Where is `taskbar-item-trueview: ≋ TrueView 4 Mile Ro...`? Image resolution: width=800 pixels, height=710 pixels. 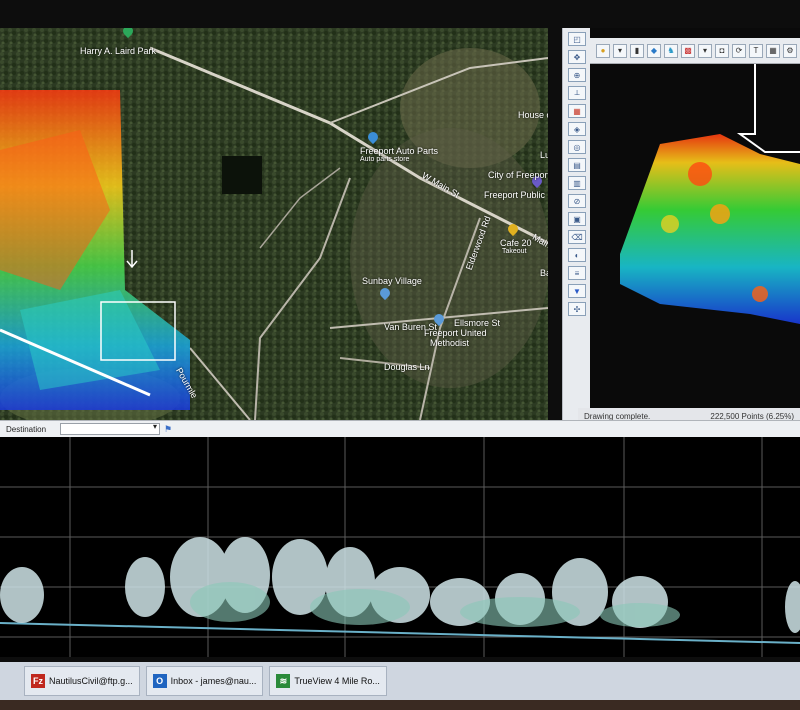 taskbar-item-trueview: ≋ TrueView 4 Mile Ro... is located at coordinates (328, 681).